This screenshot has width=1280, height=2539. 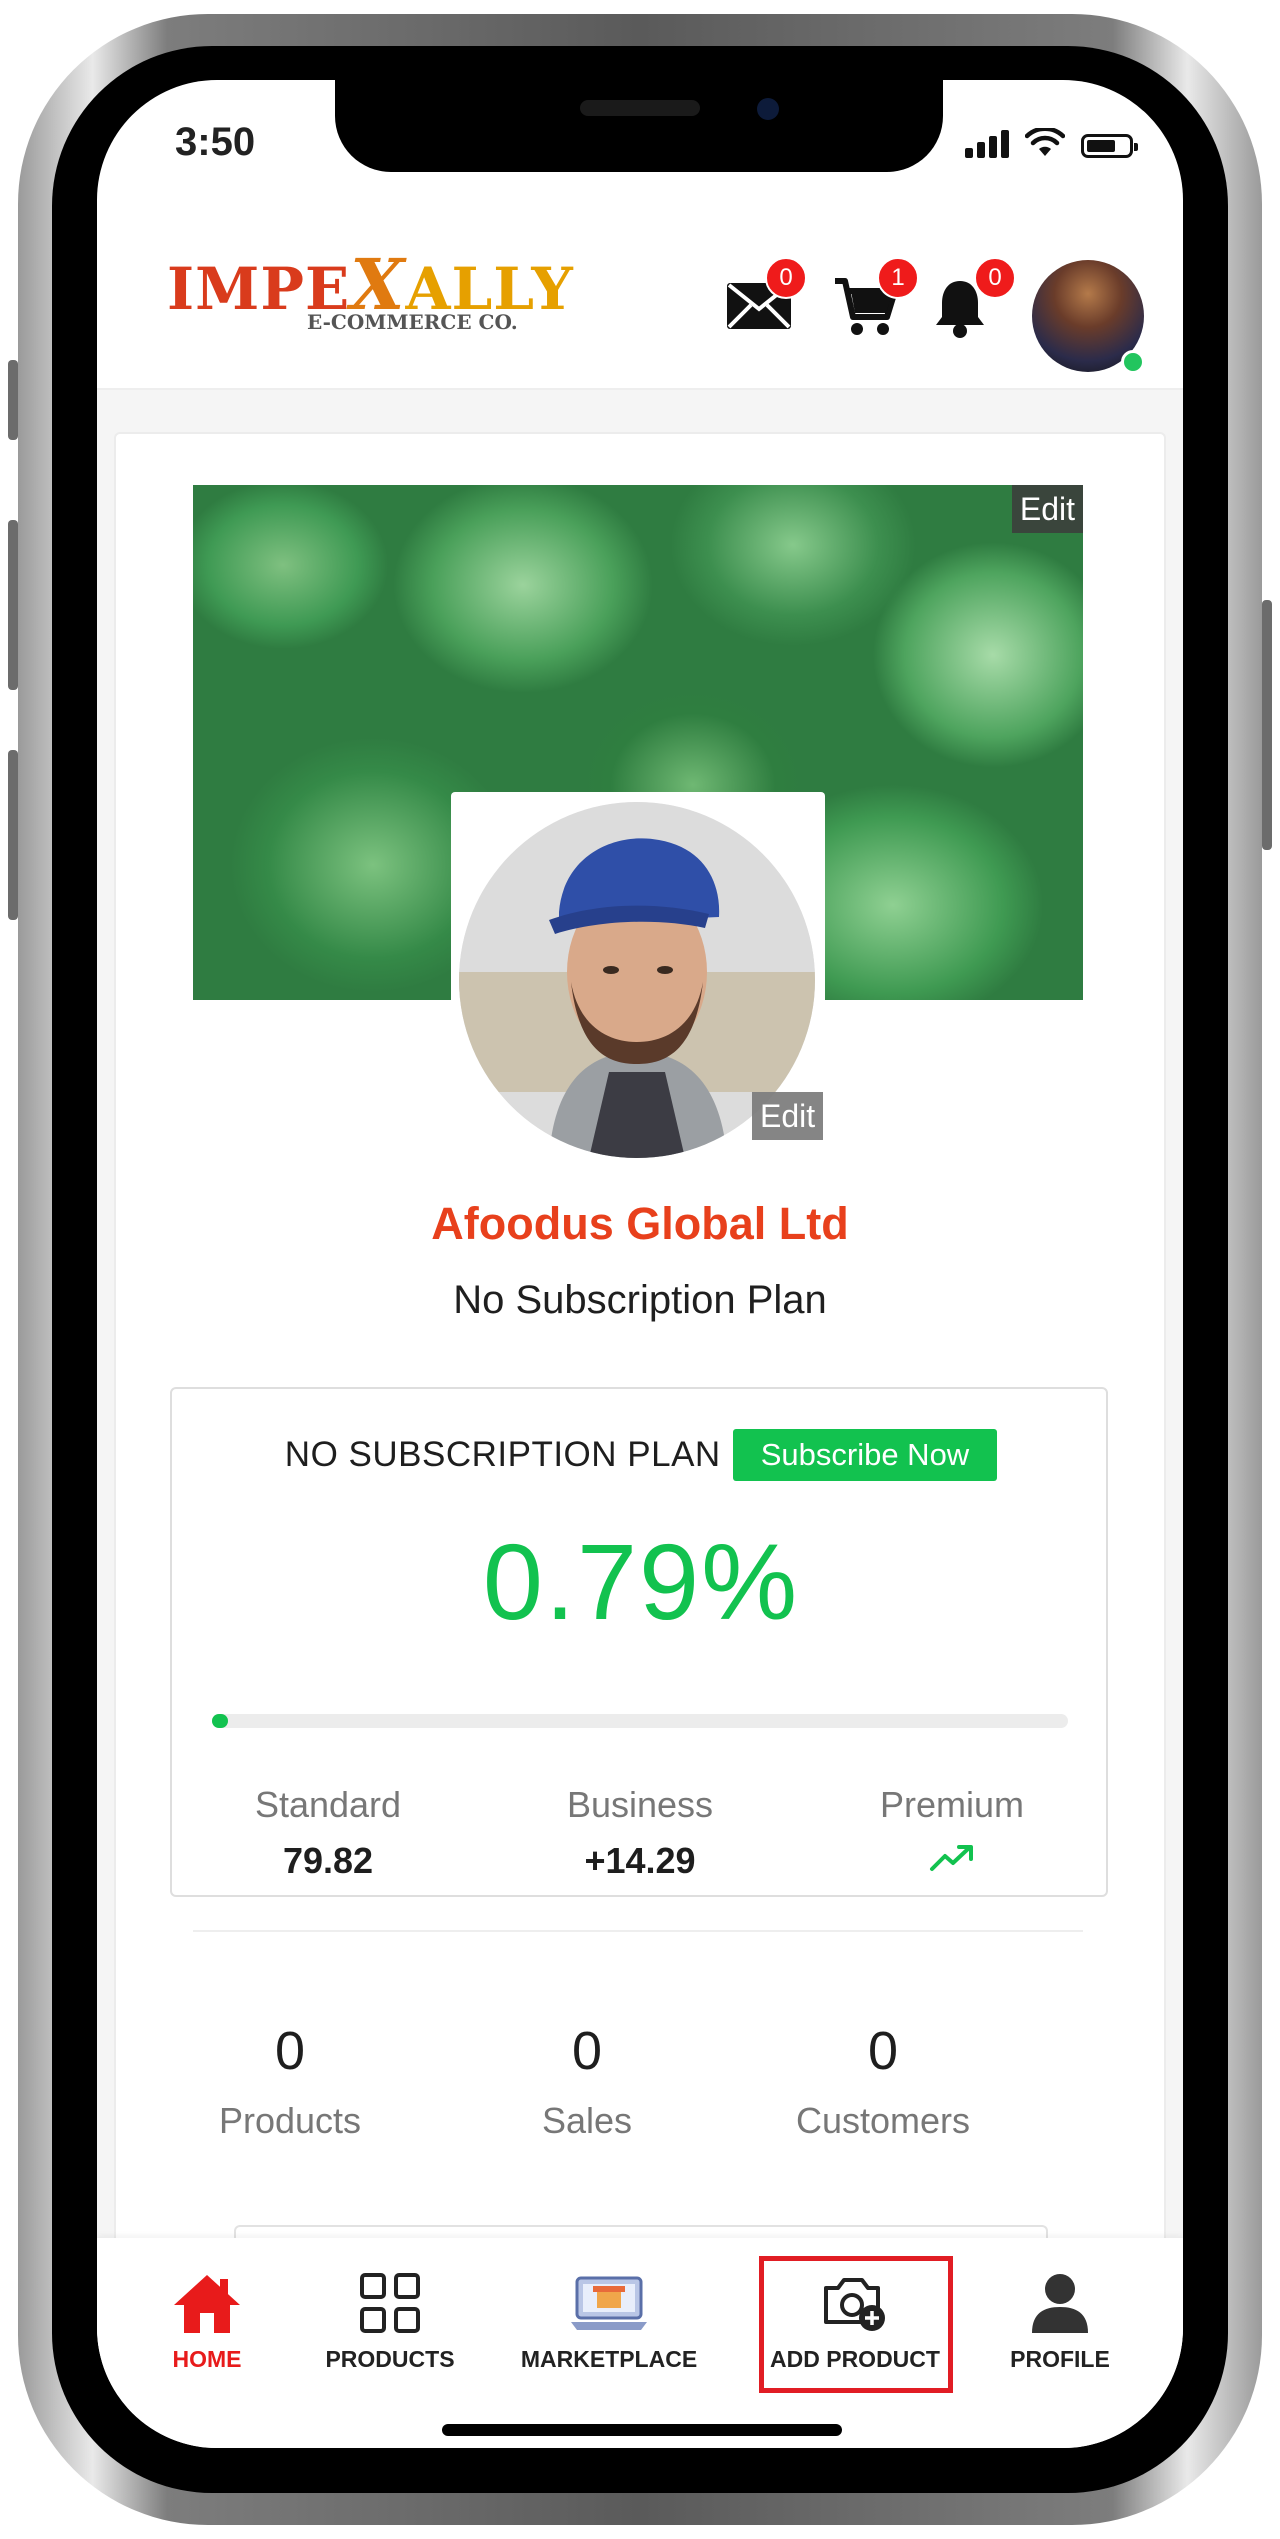 I want to click on volume-up-button, so click(x=13, y=605).